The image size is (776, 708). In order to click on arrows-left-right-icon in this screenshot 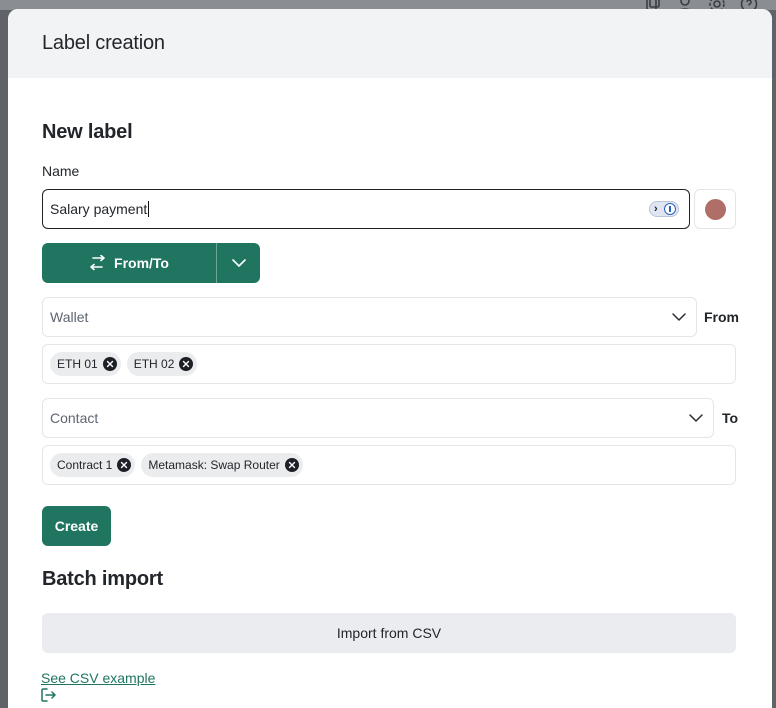, I will do `click(97, 263)`.